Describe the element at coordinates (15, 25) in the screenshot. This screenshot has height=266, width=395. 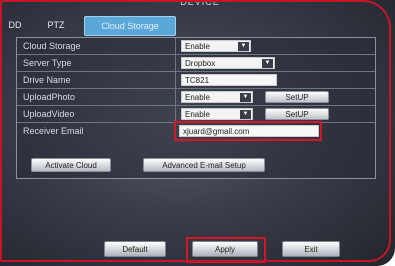
I see `tab-dd: DD` at that location.